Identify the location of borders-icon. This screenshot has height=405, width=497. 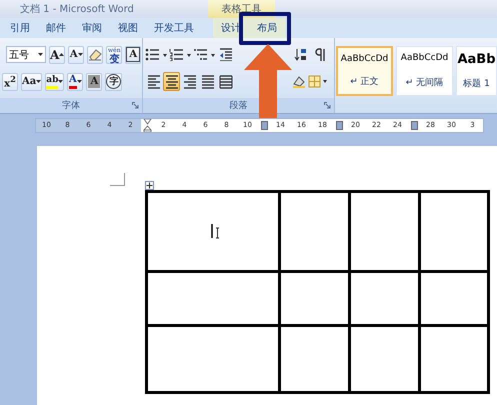
(318, 81).